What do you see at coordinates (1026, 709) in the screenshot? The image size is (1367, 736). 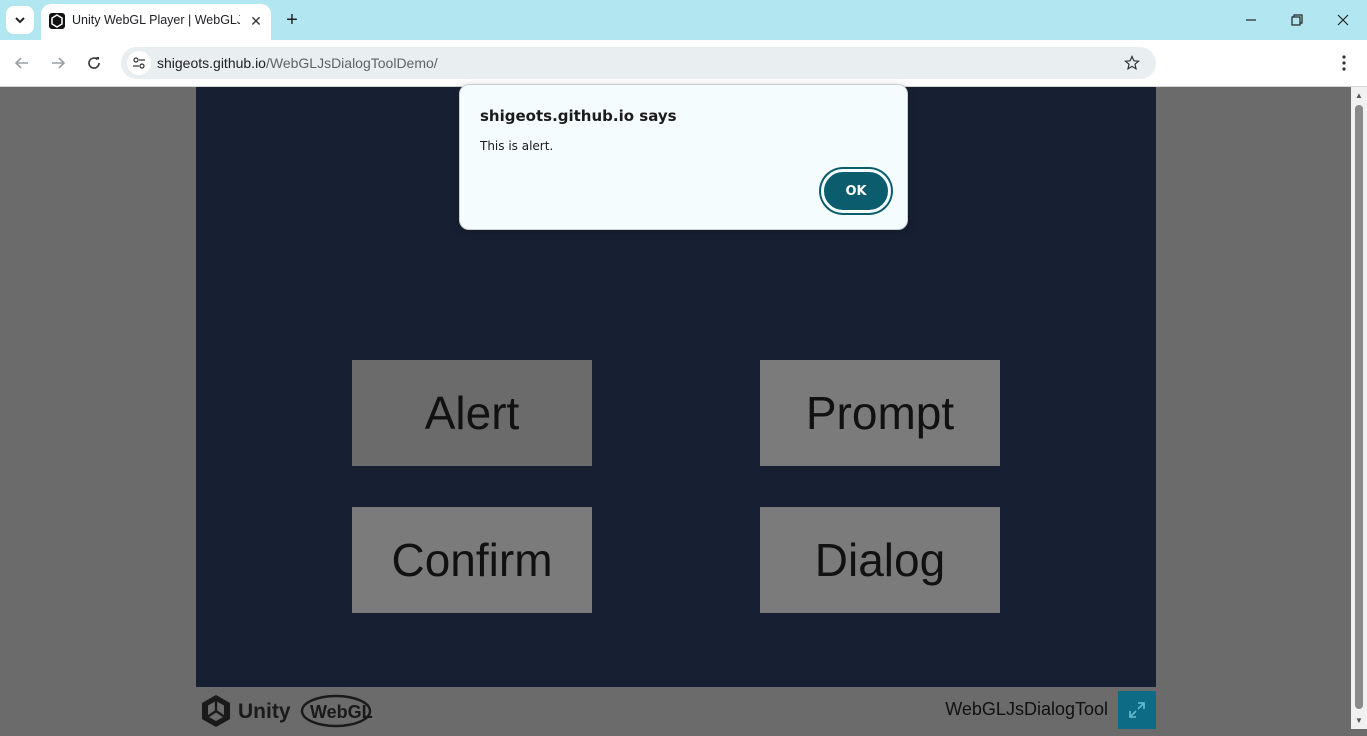 I see `footer-title: WebGLJsDialogTool` at bounding box center [1026, 709].